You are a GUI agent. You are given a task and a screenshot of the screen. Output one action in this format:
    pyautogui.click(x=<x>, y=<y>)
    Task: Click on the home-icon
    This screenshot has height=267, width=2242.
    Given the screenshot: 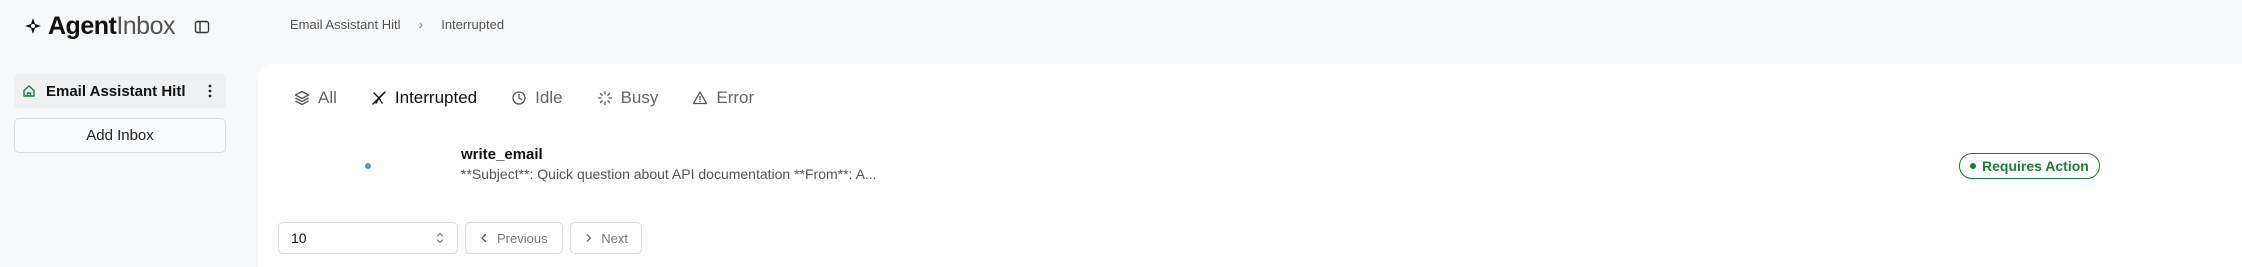 What is the action you would take?
    pyautogui.click(x=29, y=91)
    